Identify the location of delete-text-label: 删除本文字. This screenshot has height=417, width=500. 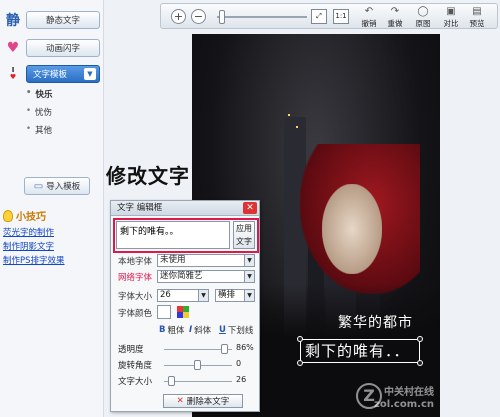
(208, 402).